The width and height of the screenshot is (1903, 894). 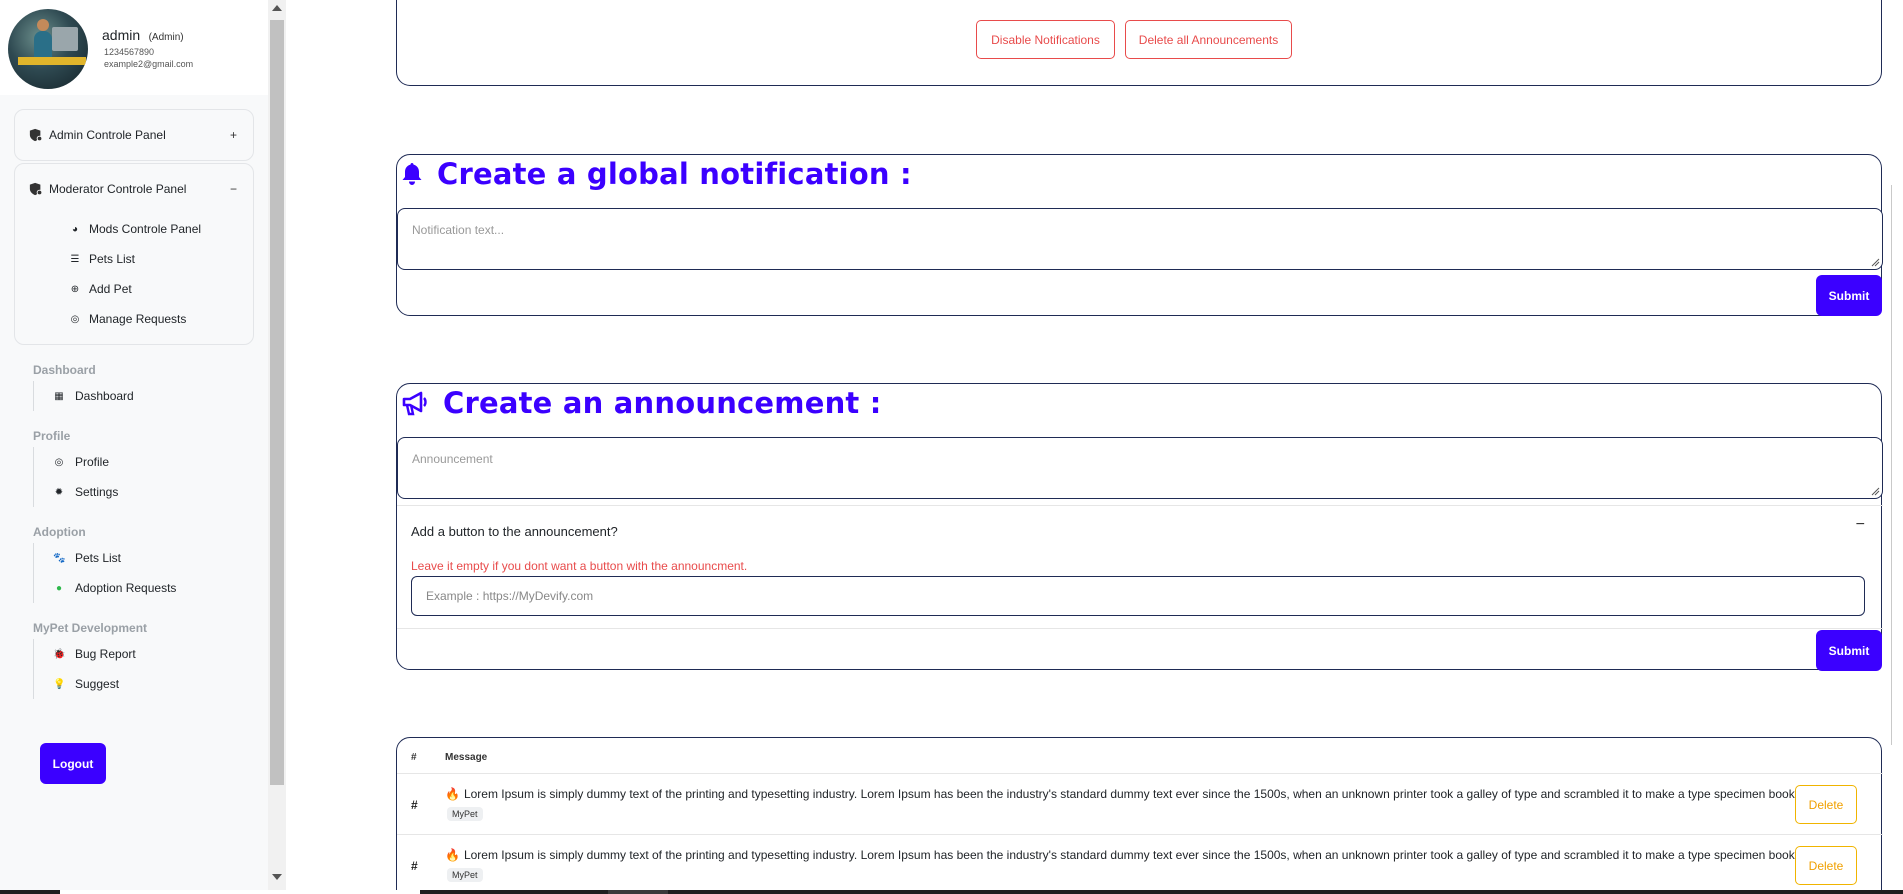 I want to click on sidebar-item-mods-controle-panel: ◕ Mods Controle Panel, so click(x=134, y=229).